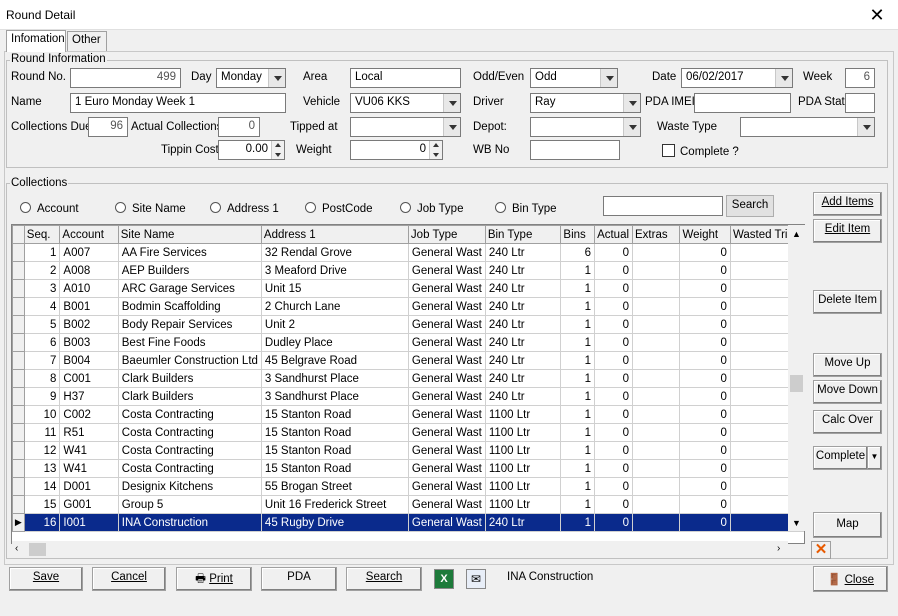  Describe the element at coordinates (46, 579) in the screenshot. I see `save-button: Save` at that location.